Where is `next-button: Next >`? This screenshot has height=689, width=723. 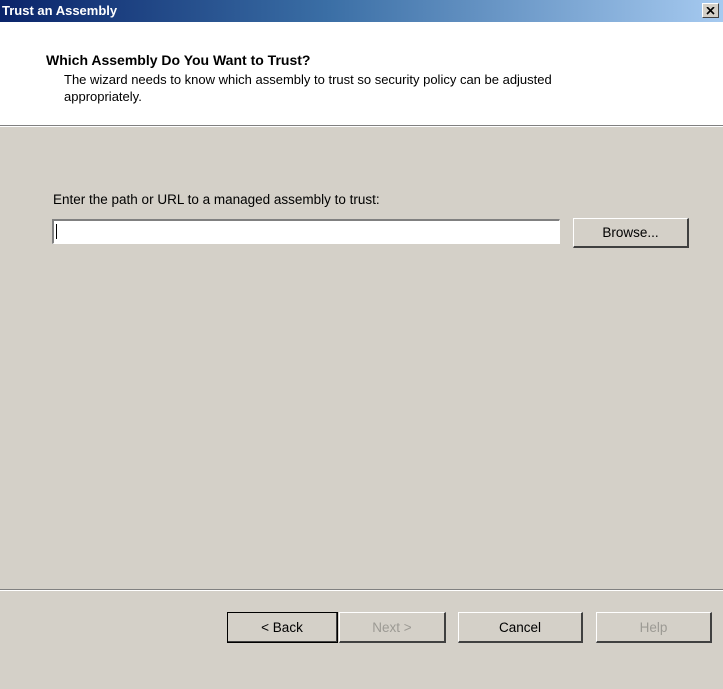
next-button: Next > is located at coordinates (392, 627).